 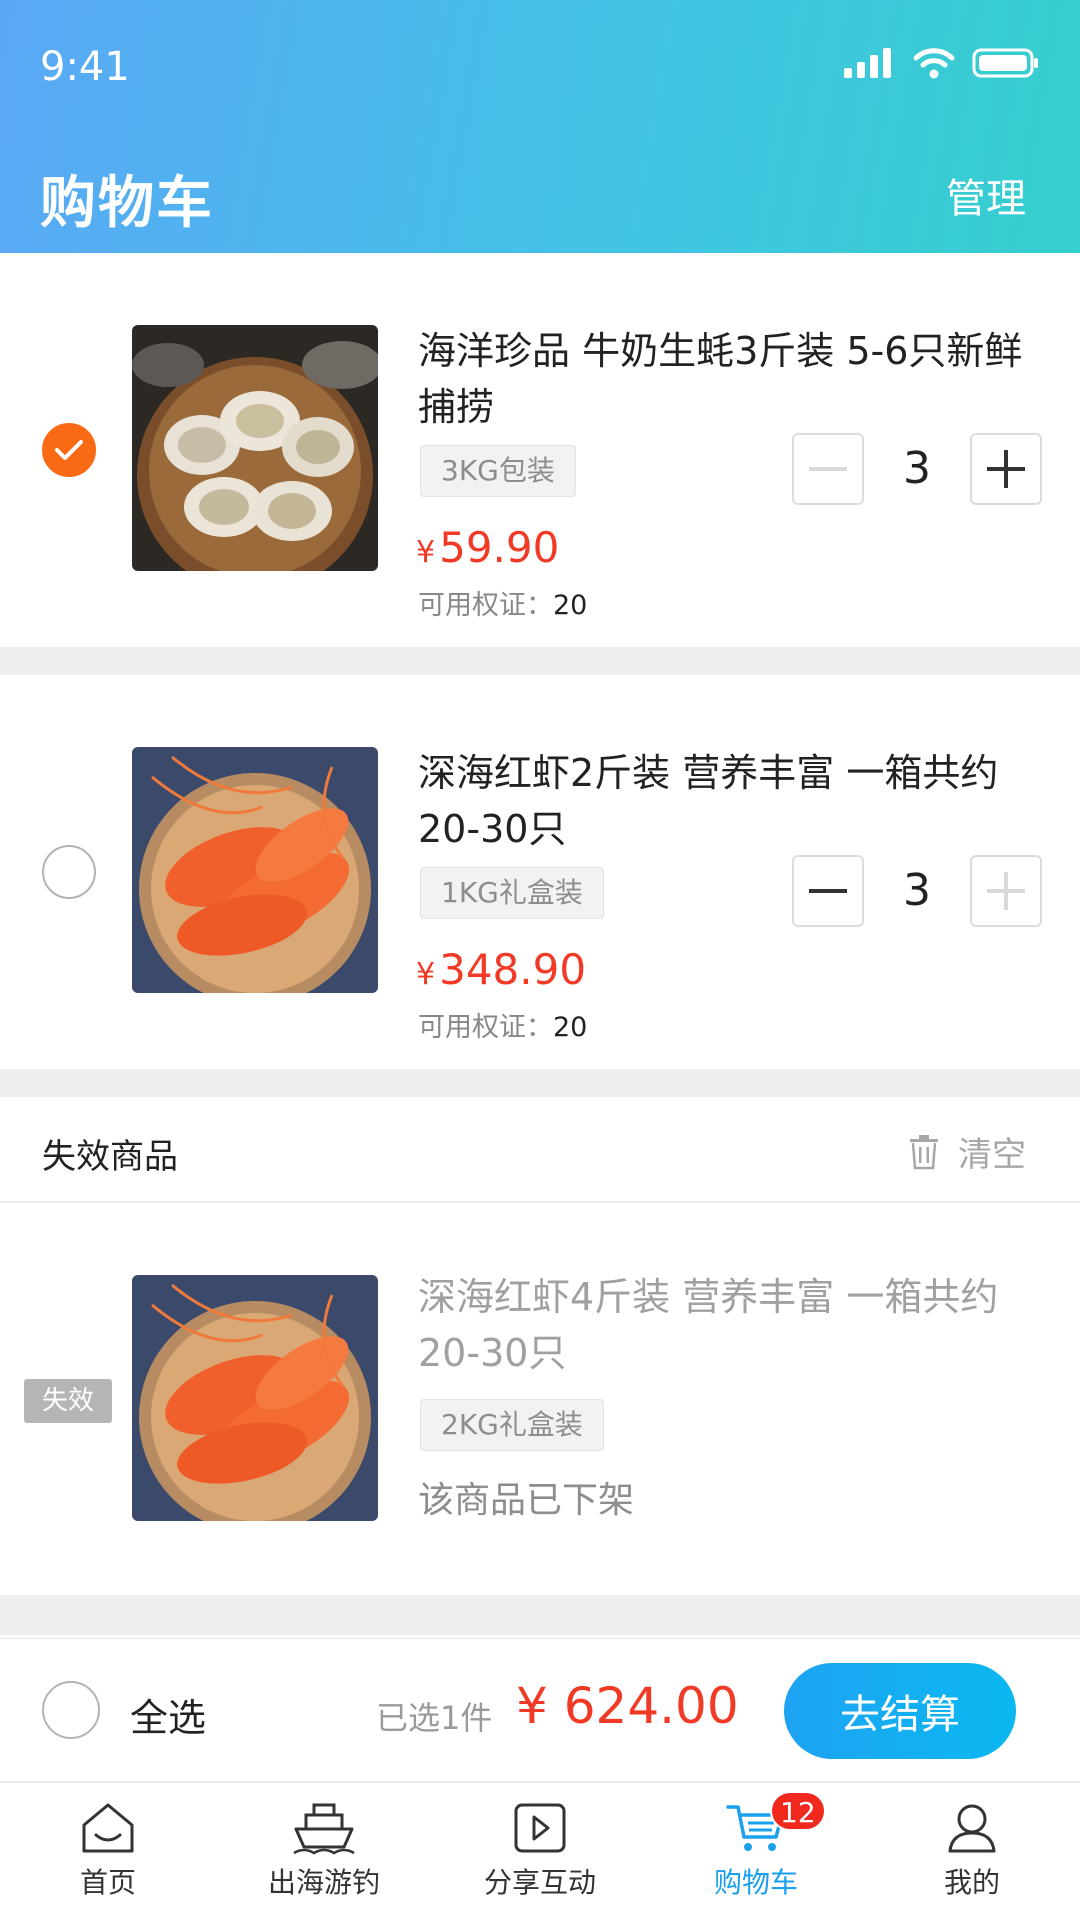 What do you see at coordinates (708, 1325) in the screenshot?
I see `product-name: 深海红虾4斤装 营养丰富 一箱共约20-30只` at bounding box center [708, 1325].